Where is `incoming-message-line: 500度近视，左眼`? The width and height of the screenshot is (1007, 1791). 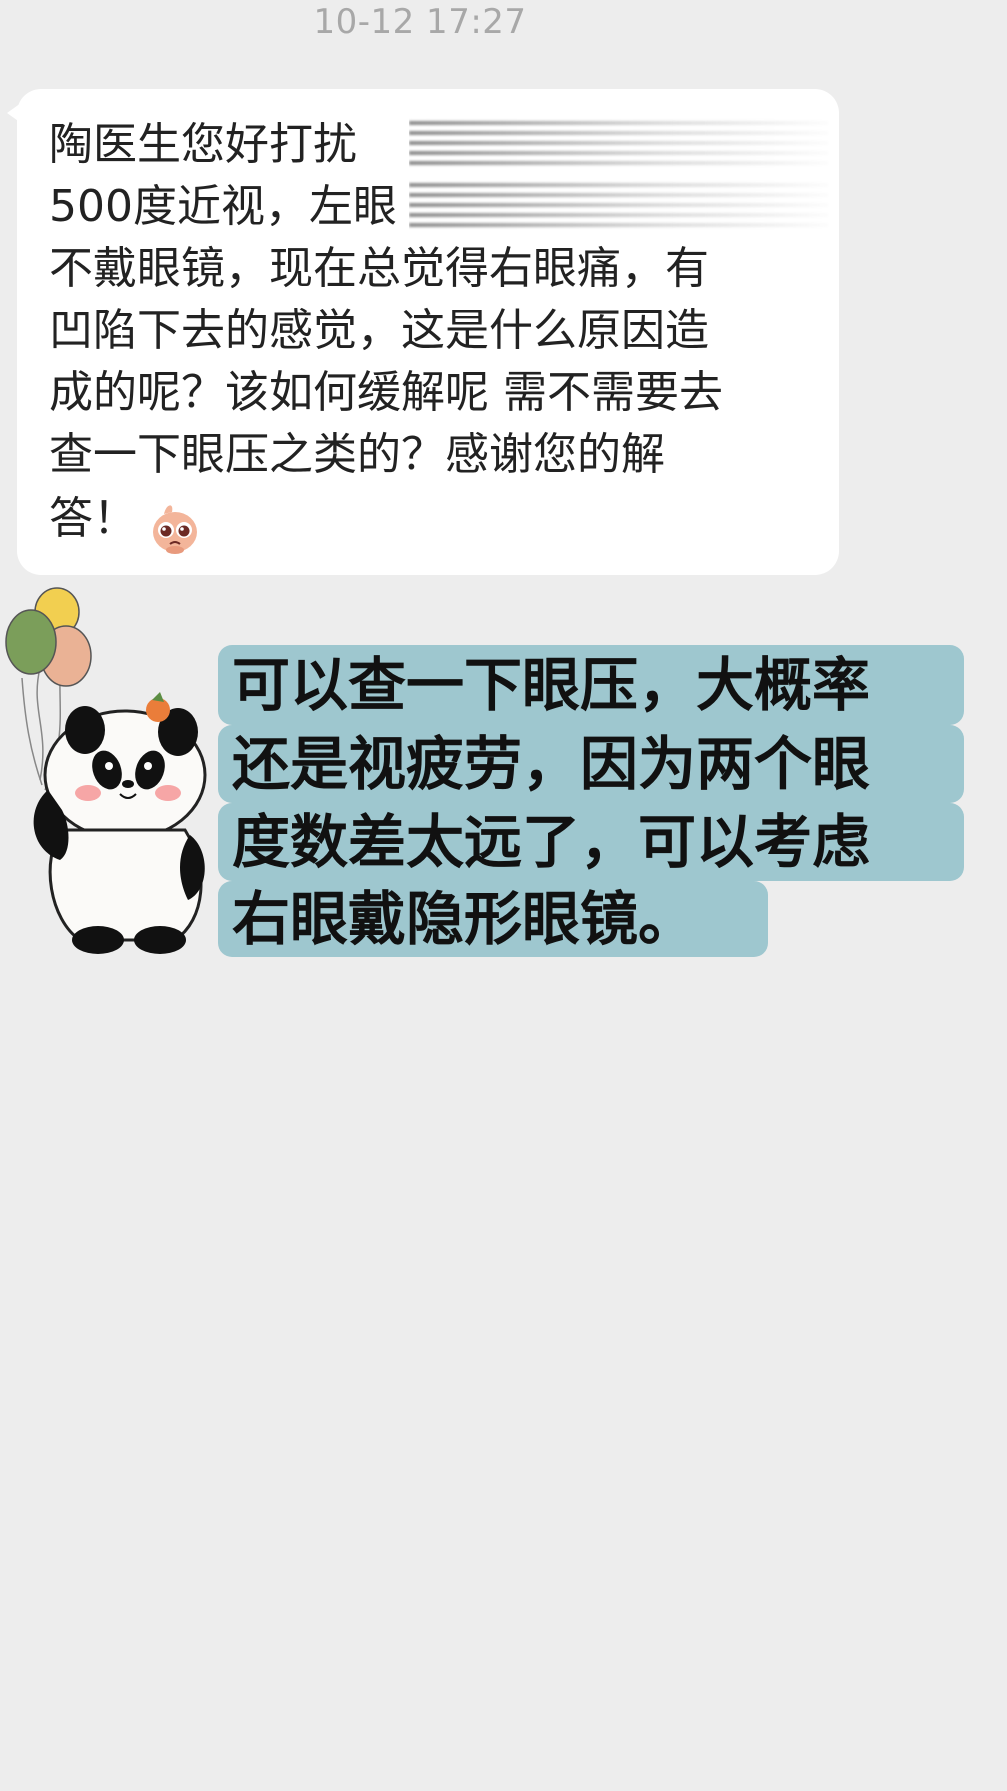
incoming-message-line: 500度近视，左眼 is located at coordinates (223, 206).